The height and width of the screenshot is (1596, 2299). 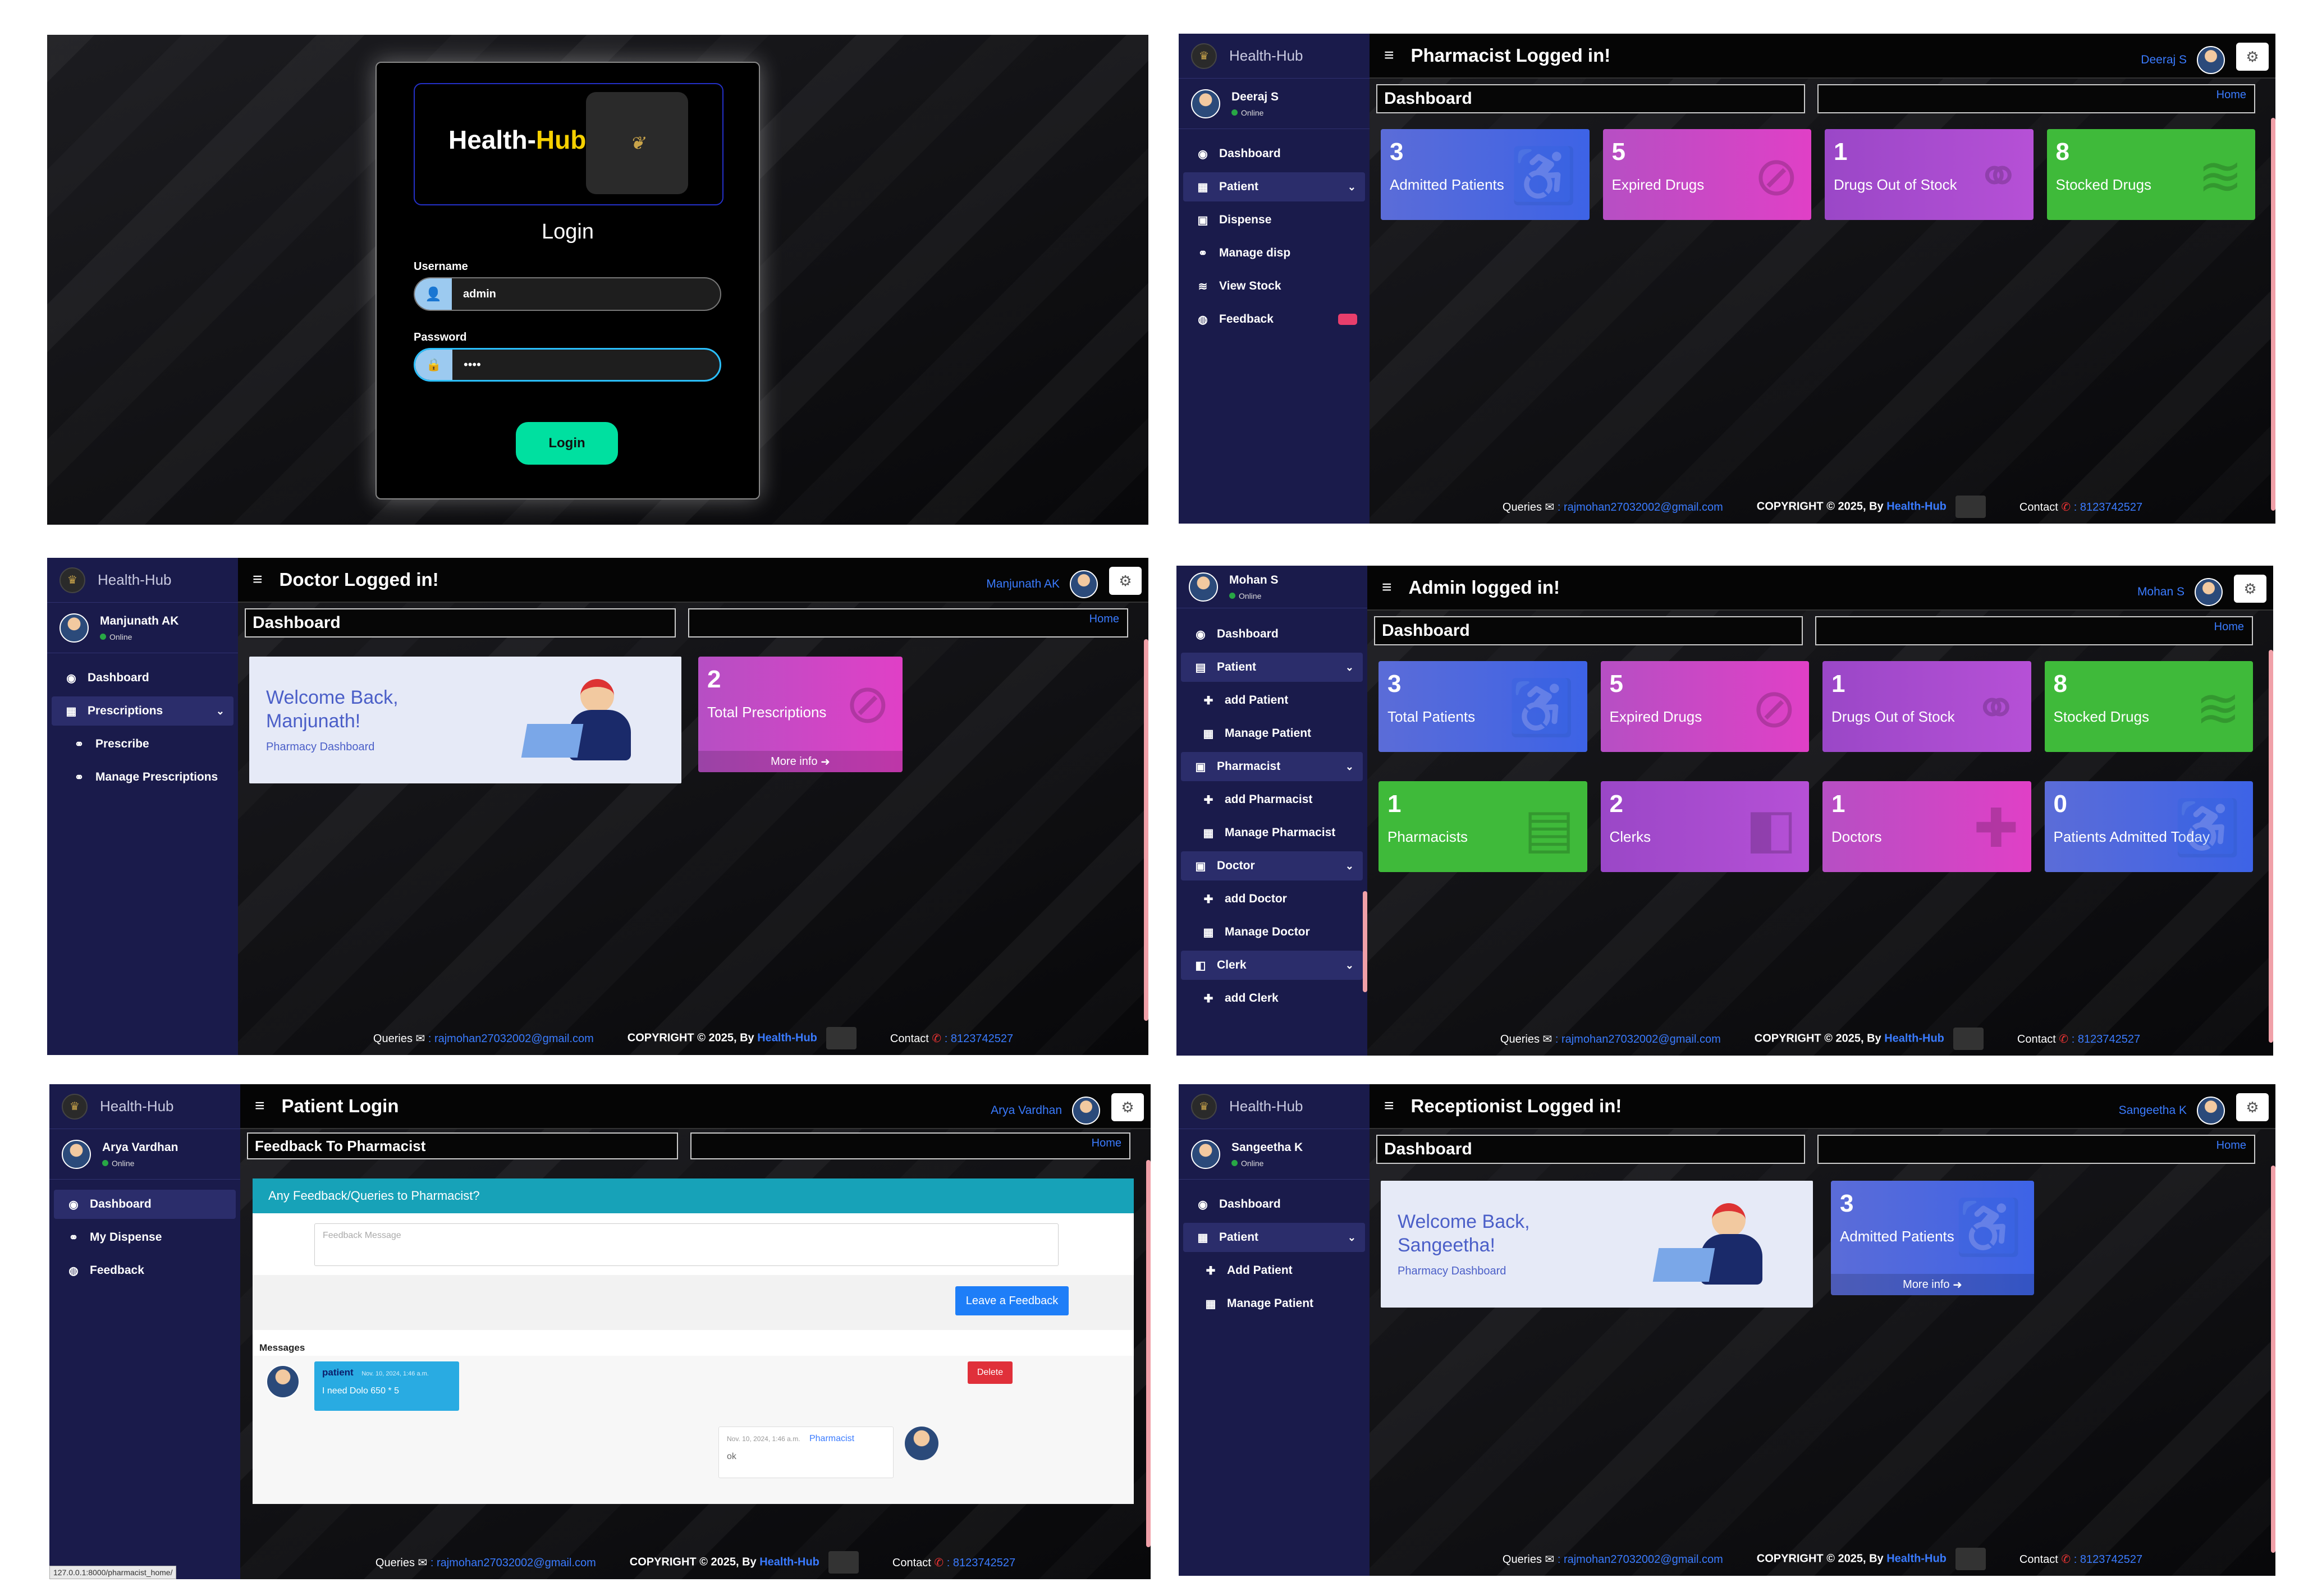 I want to click on sidebar-item-prescriptions: ▦ Prescriptions ⌄, so click(x=142, y=711).